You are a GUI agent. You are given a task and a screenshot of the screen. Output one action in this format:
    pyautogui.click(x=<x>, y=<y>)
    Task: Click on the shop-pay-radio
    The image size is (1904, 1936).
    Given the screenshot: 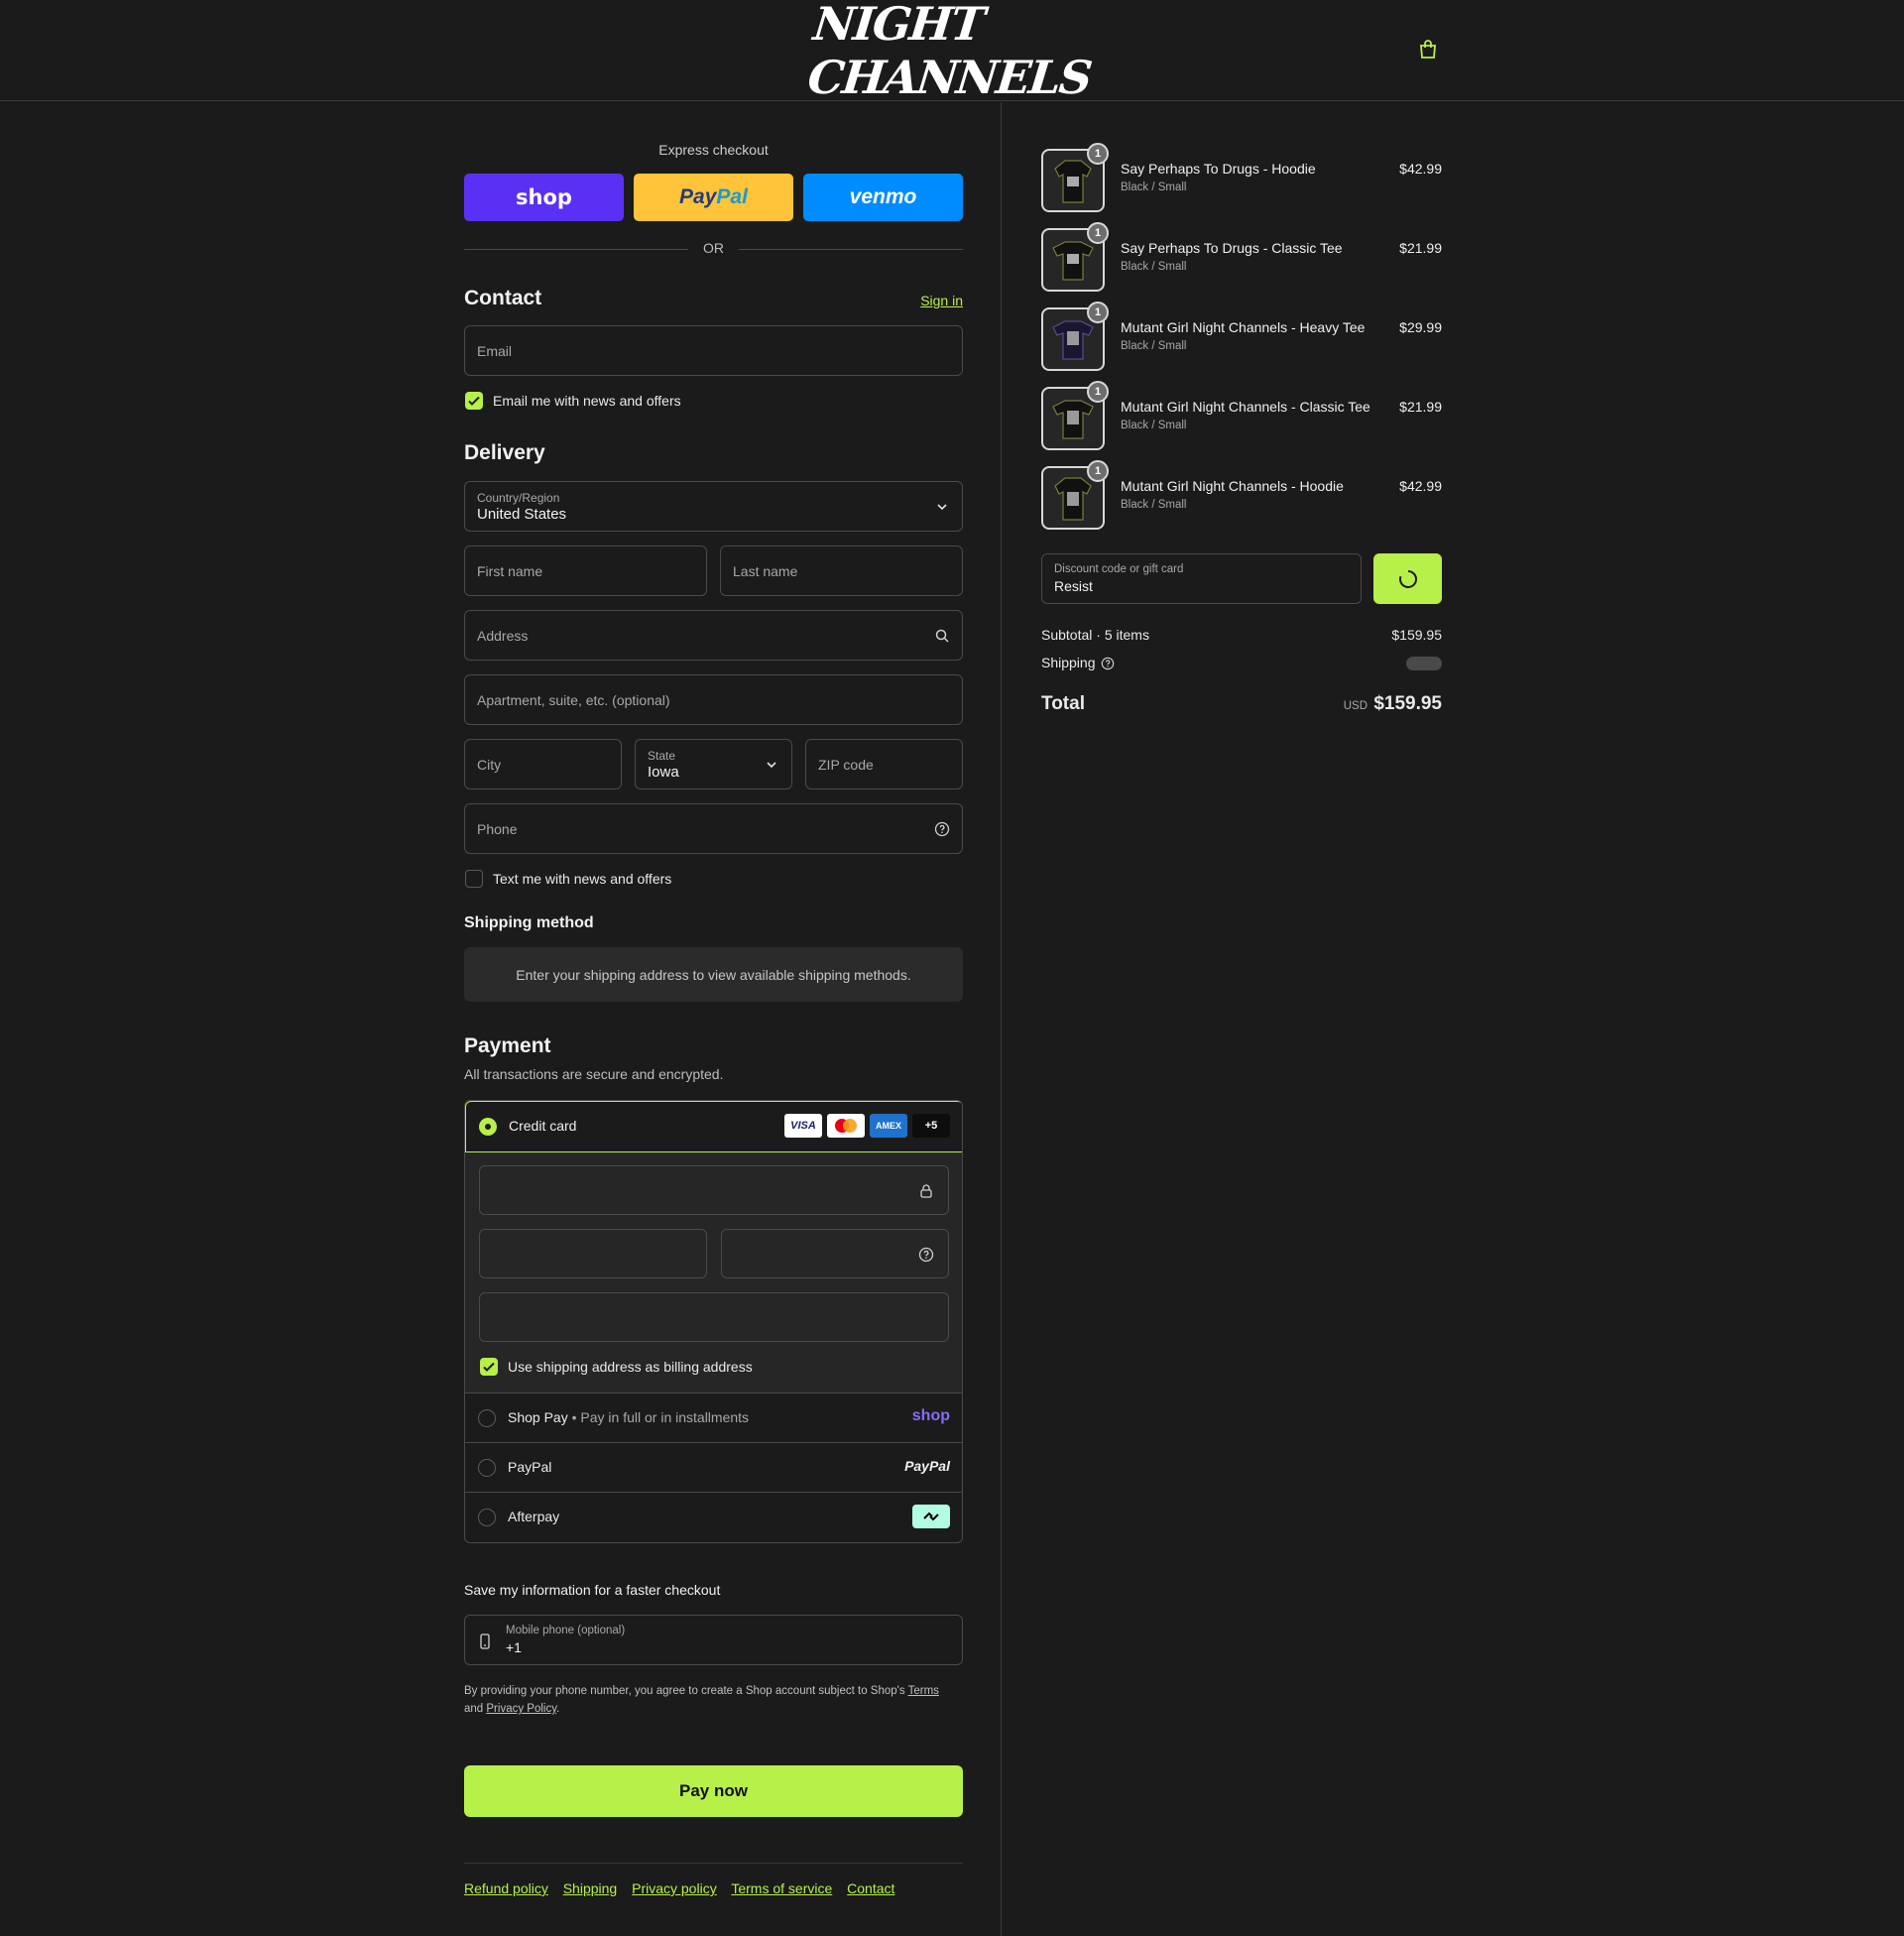 What is the action you would take?
    pyautogui.click(x=487, y=1418)
    